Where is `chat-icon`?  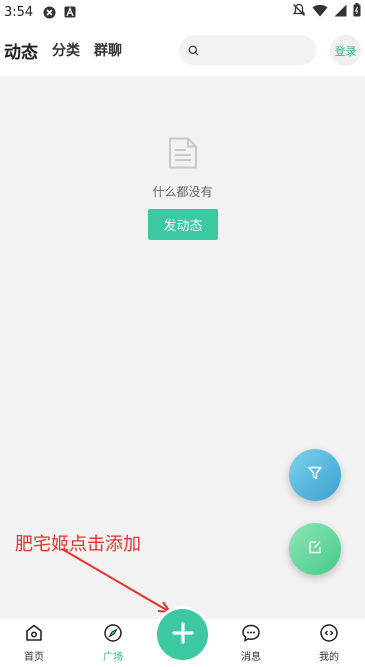 chat-icon is located at coordinates (251, 634).